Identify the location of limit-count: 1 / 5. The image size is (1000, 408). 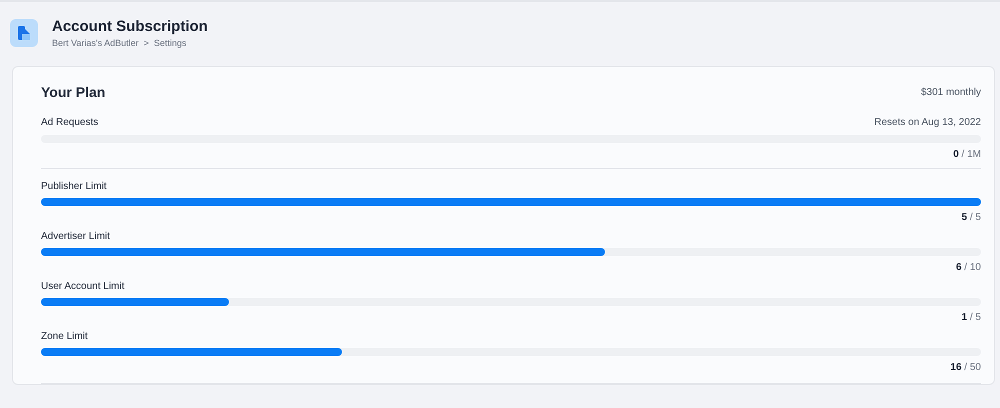
(970, 318).